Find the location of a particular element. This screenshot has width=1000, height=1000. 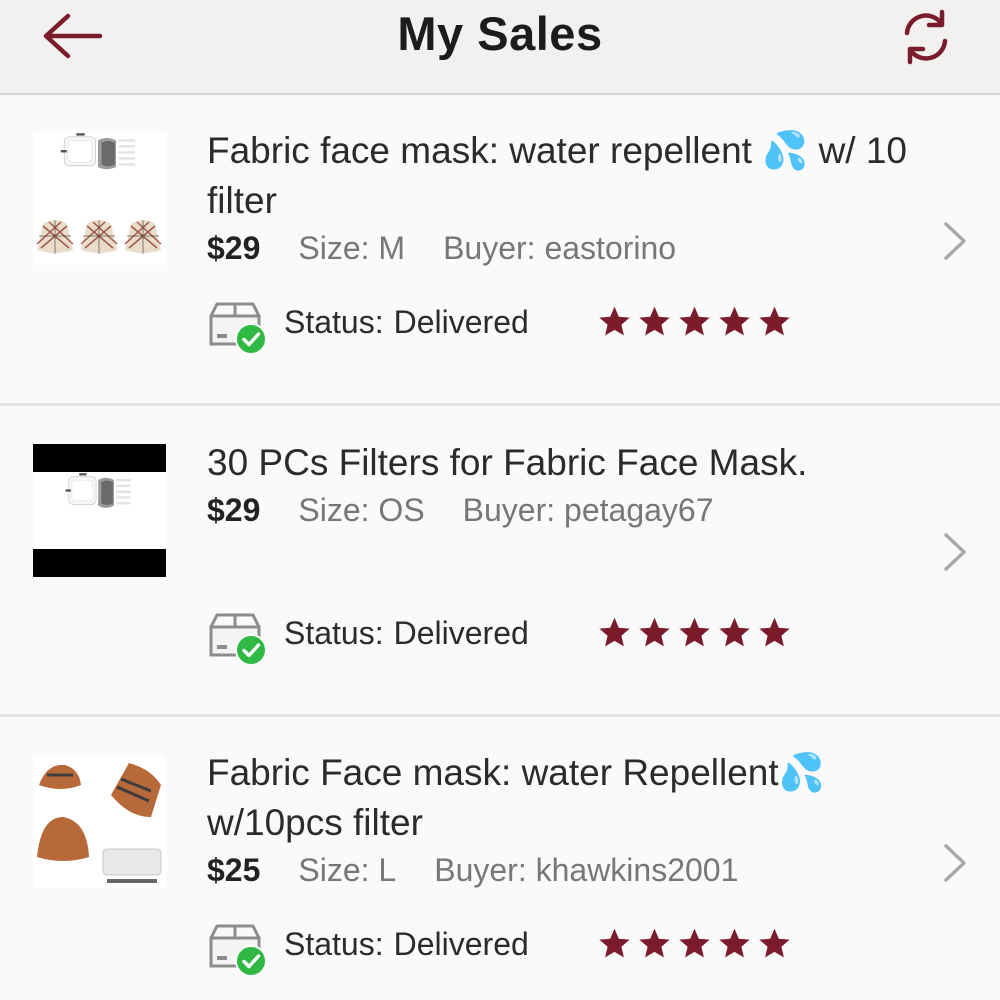

sale-meta: $29 Size: OS Buyer: petagay67 is located at coordinates (567, 510).